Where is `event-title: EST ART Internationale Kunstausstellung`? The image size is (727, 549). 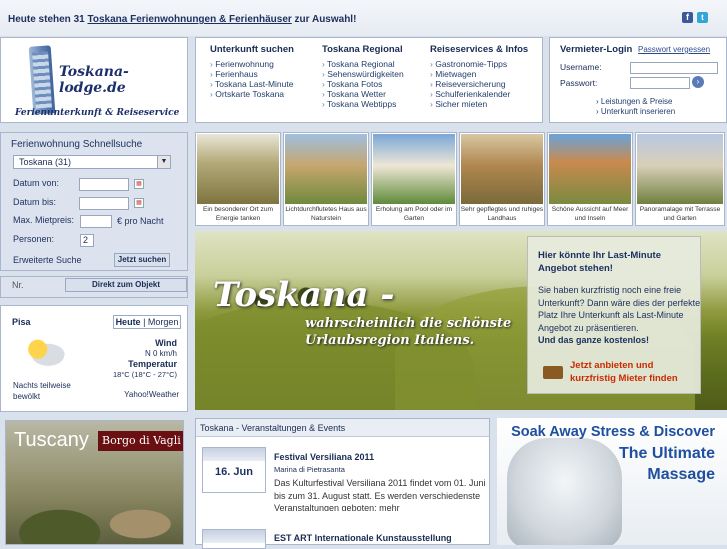
event-title: EST ART Internationale Kunstausstellung is located at coordinates (363, 538).